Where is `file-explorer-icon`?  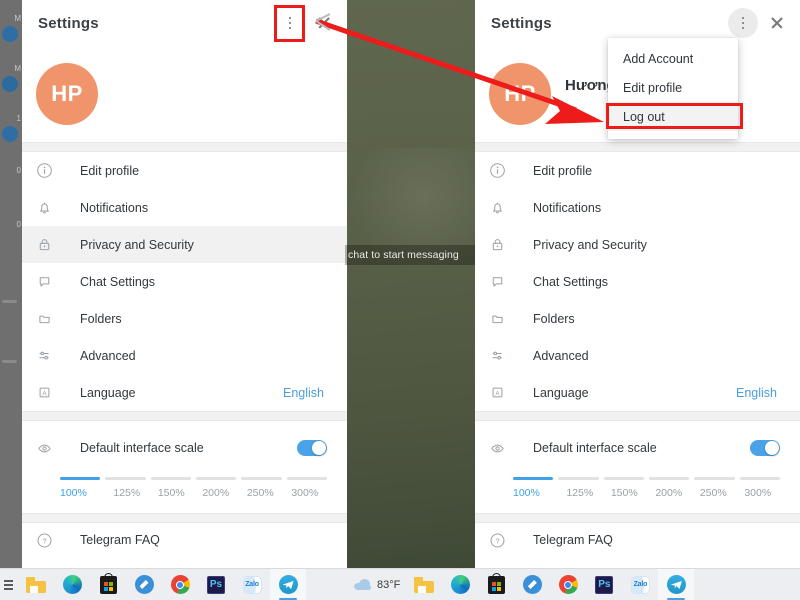
file-explorer-icon is located at coordinates (424, 584).